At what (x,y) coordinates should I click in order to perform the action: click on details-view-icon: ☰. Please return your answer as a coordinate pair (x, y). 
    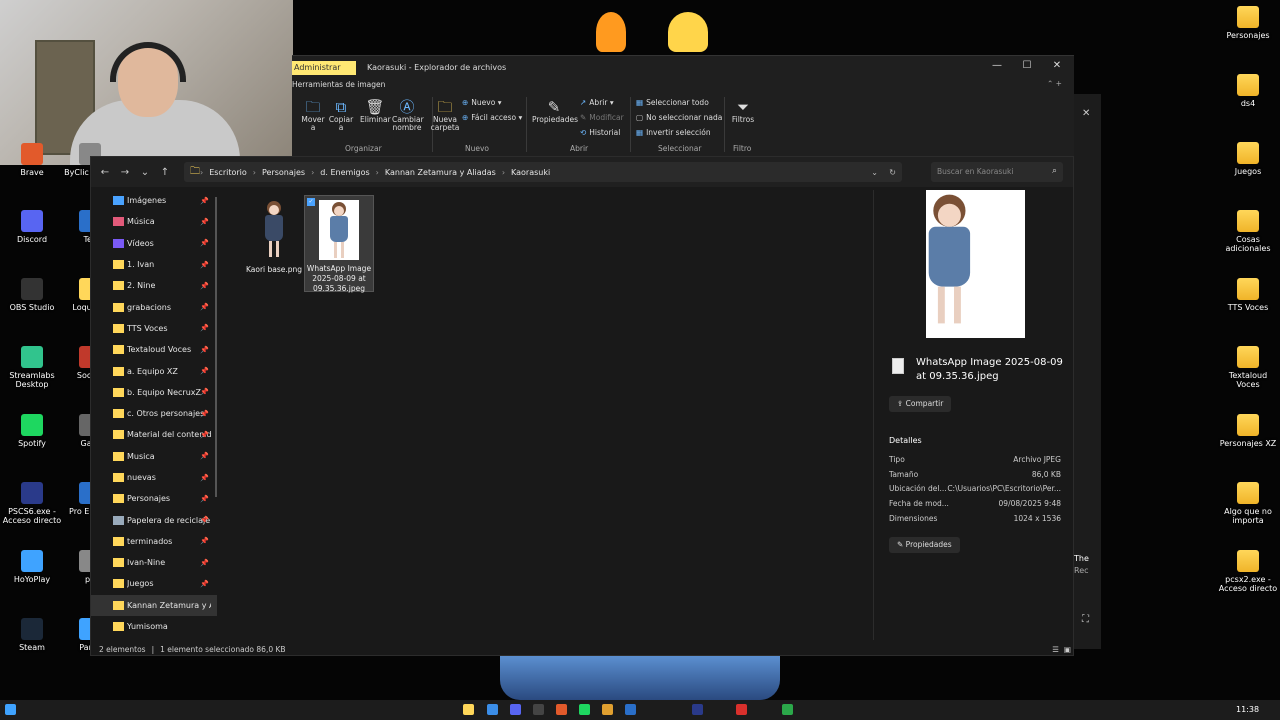
    Looking at the image, I should click on (1055, 649).